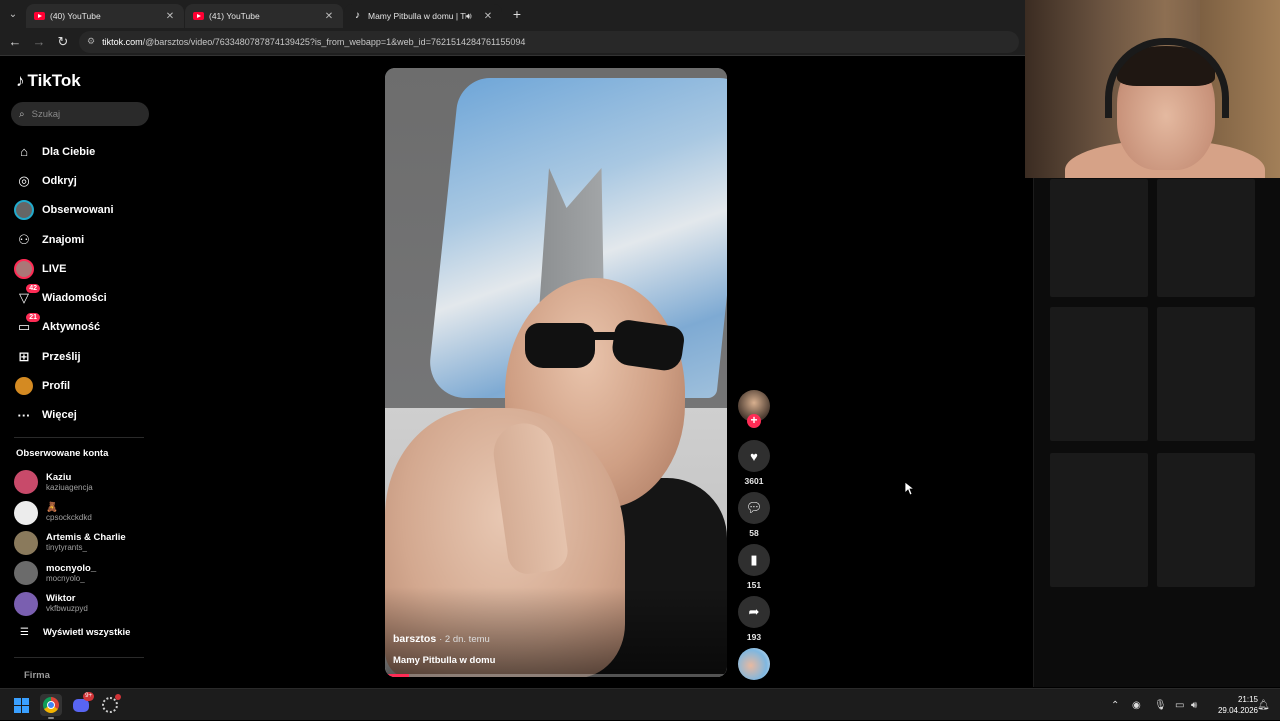 The image size is (1280, 721). What do you see at coordinates (22, 114) in the screenshot?
I see `search-icon: ⌕` at bounding box center [22, 114].